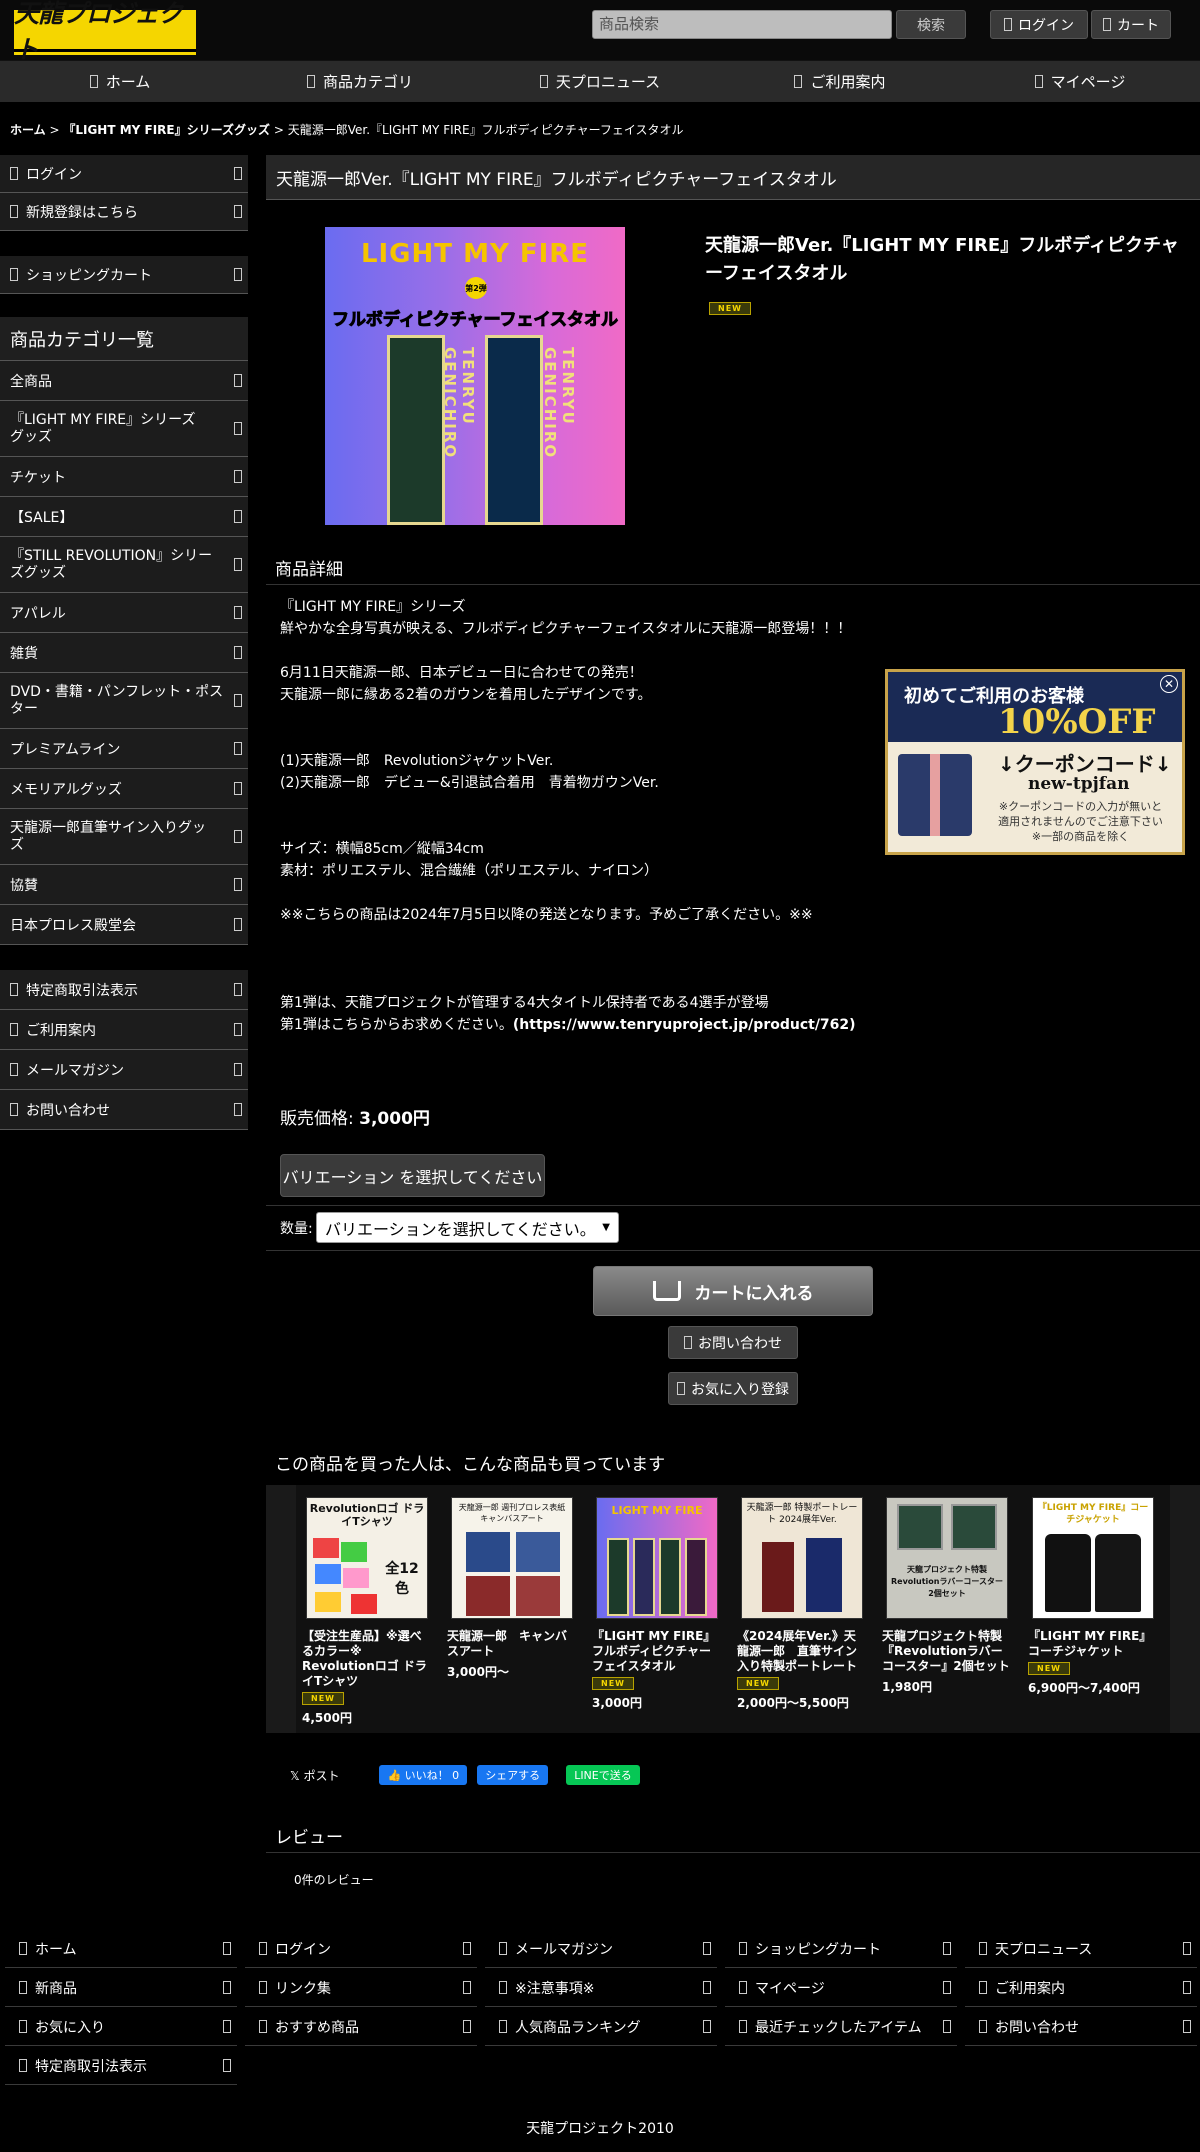 Image resolution: width=1200 pixels, height=2152 pixels. What do you see at coordinates (124, 653) in the screenshot?
I see `category-item: 雑貨` at bounding box center [124, 653].